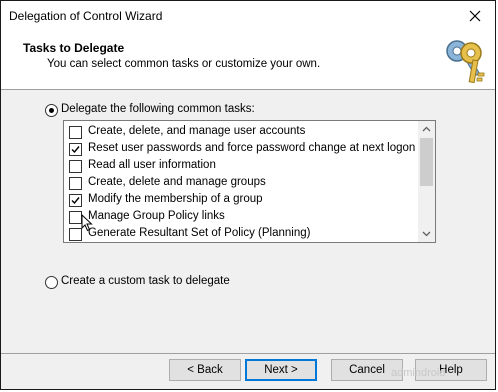  I want to click on mouse-cursor-icon, so click(87, 223).